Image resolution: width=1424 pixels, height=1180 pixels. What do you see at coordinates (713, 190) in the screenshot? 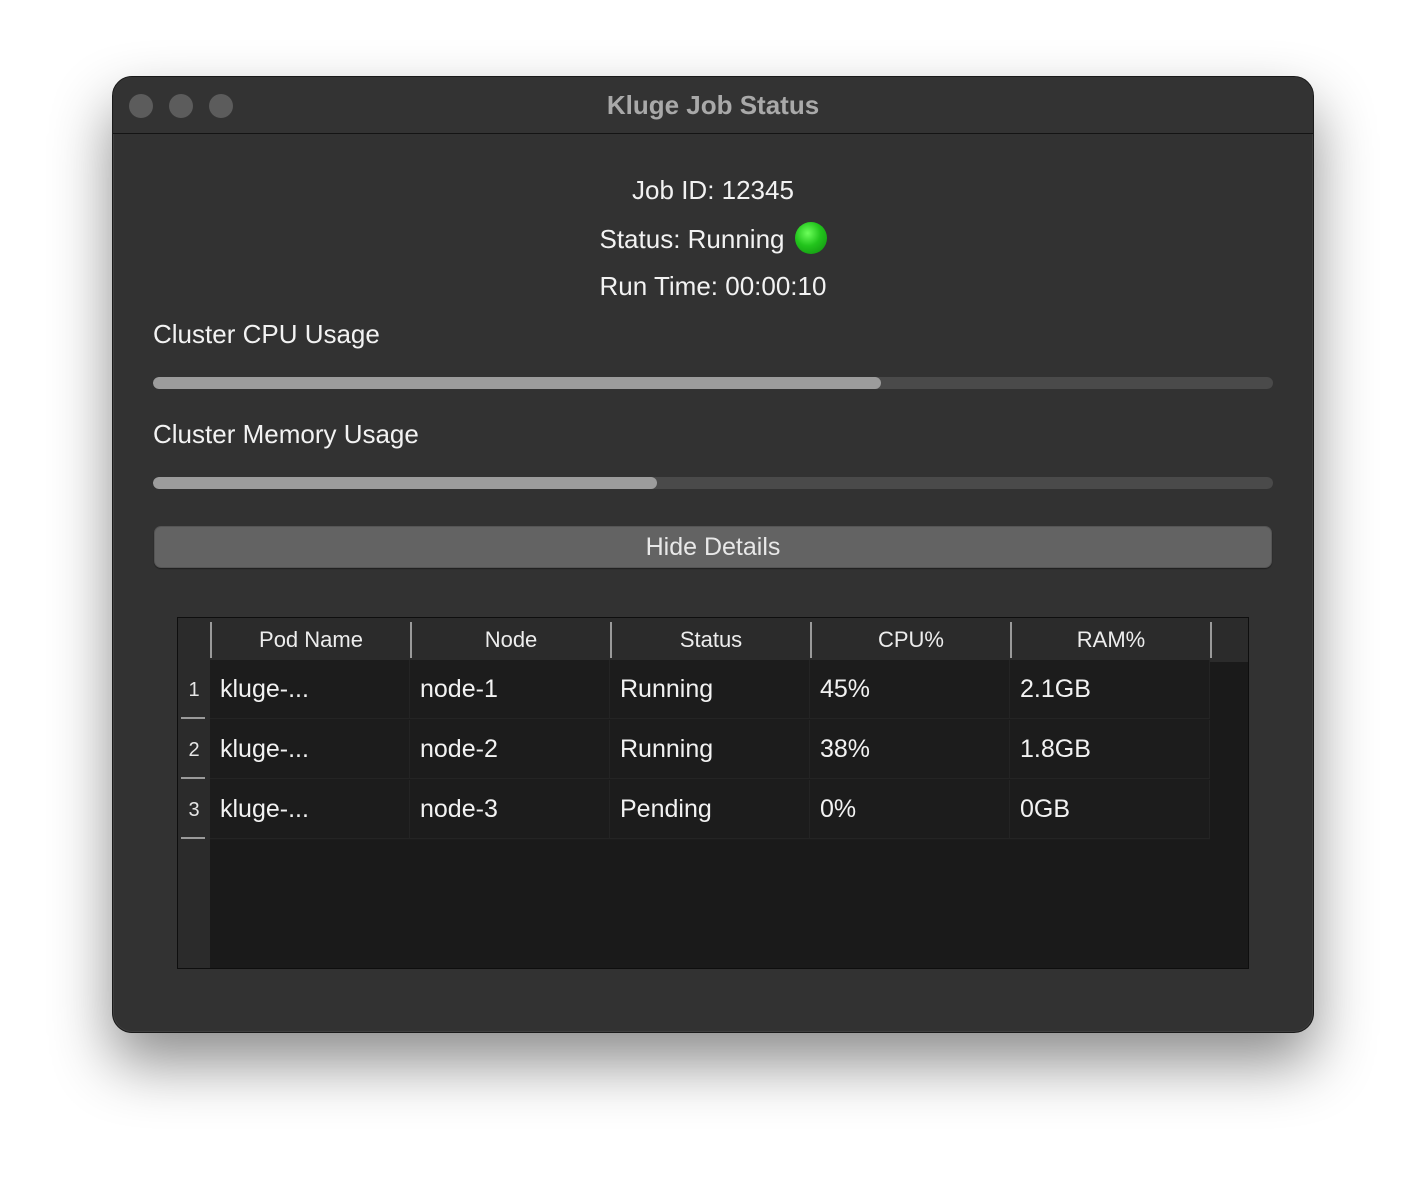
I see `job-id-label: Job ID: 12345` at bounding box center [713, 190].